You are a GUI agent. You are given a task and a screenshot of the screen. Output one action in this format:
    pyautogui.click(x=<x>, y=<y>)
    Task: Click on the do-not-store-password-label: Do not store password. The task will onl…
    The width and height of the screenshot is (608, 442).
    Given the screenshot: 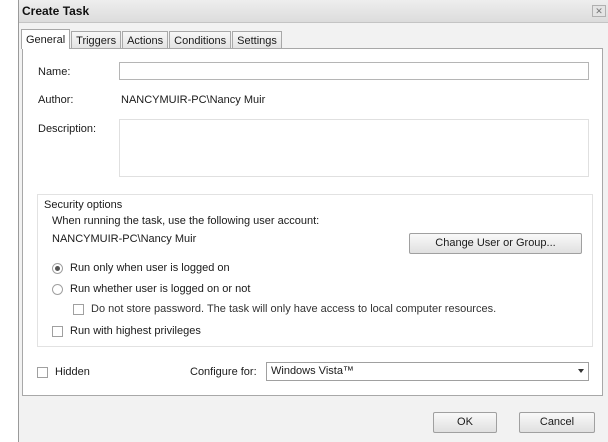 What is the action you would take?
    pyautogui.click(x=294, y=309)
    